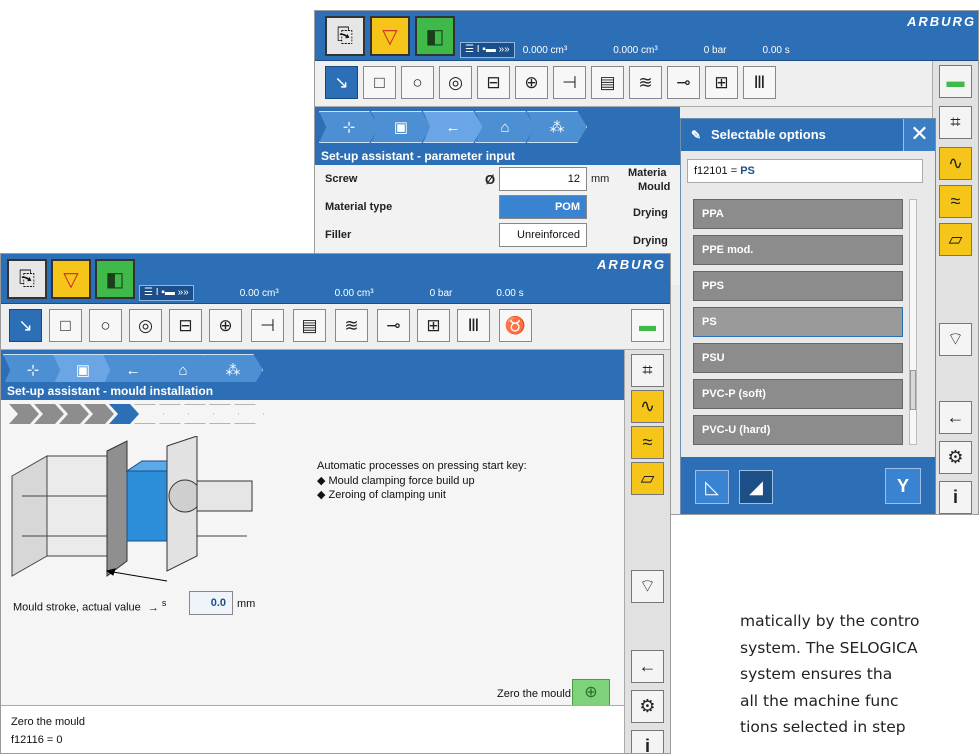 The width and height of the screenshot is (979, 754). I want to click on stroke-row: Mould stroke, actual value → s, so click(89, 606).